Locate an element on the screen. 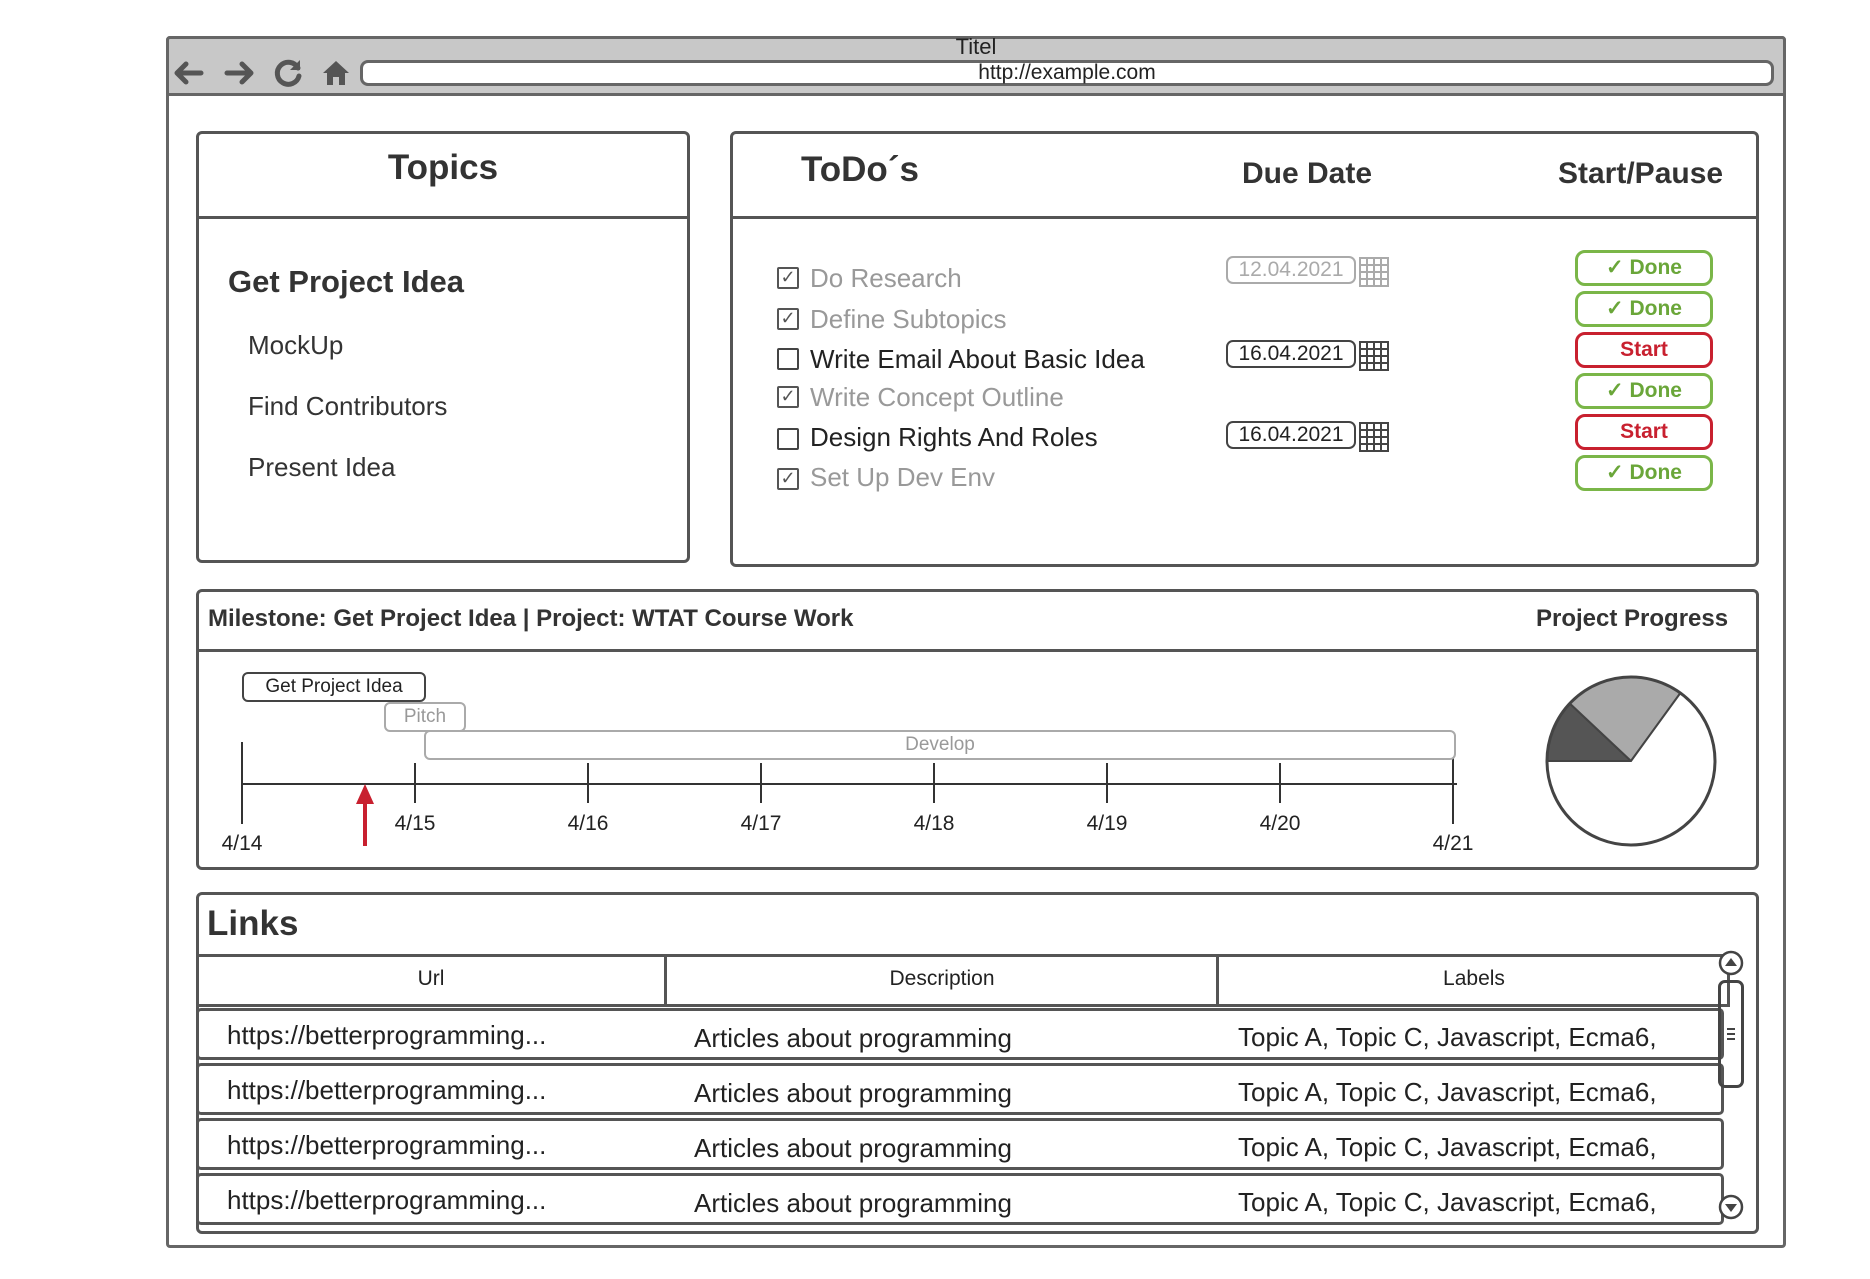 Image resolution: width=1870 pixels, height=1279 pixels. column-header-description: Description is located at coordinates (942, 979).